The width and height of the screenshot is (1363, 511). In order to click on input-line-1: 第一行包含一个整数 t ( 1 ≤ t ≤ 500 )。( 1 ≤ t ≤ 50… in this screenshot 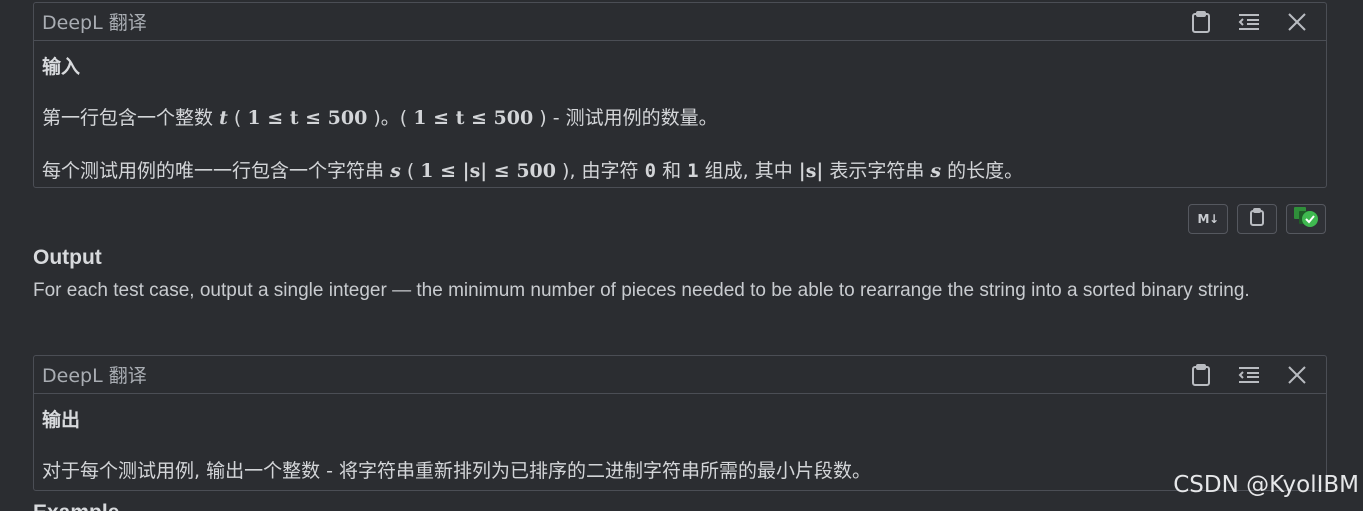, I will do `click(680, 116)`.